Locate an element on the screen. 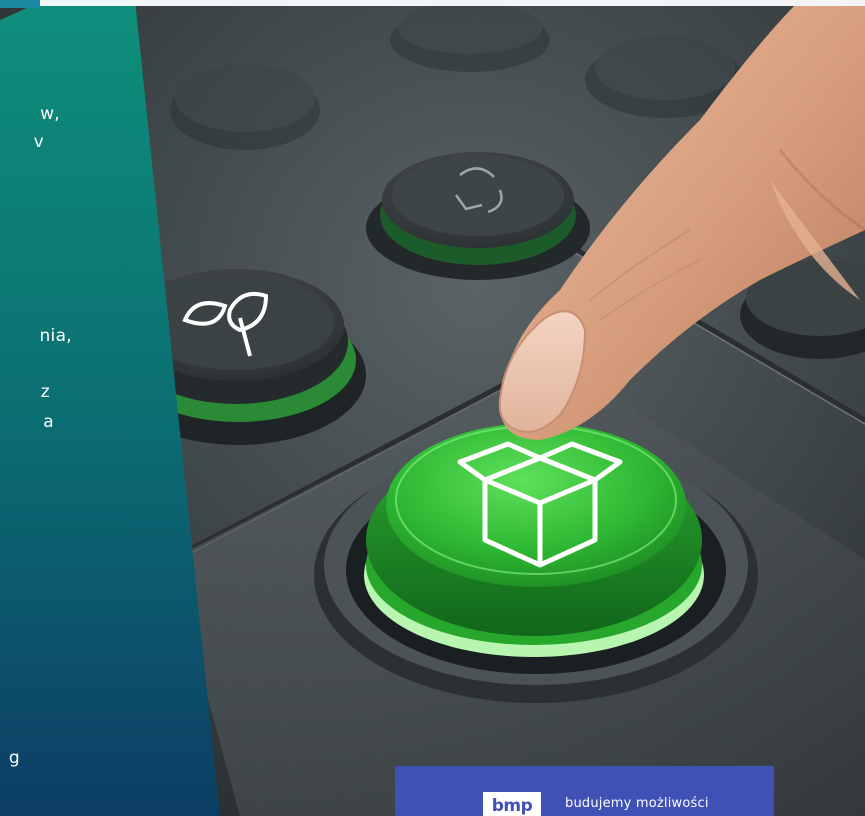 This screenshot has height=816, width=865. panel-text-fragment: v is located at coordinates (38, 142).